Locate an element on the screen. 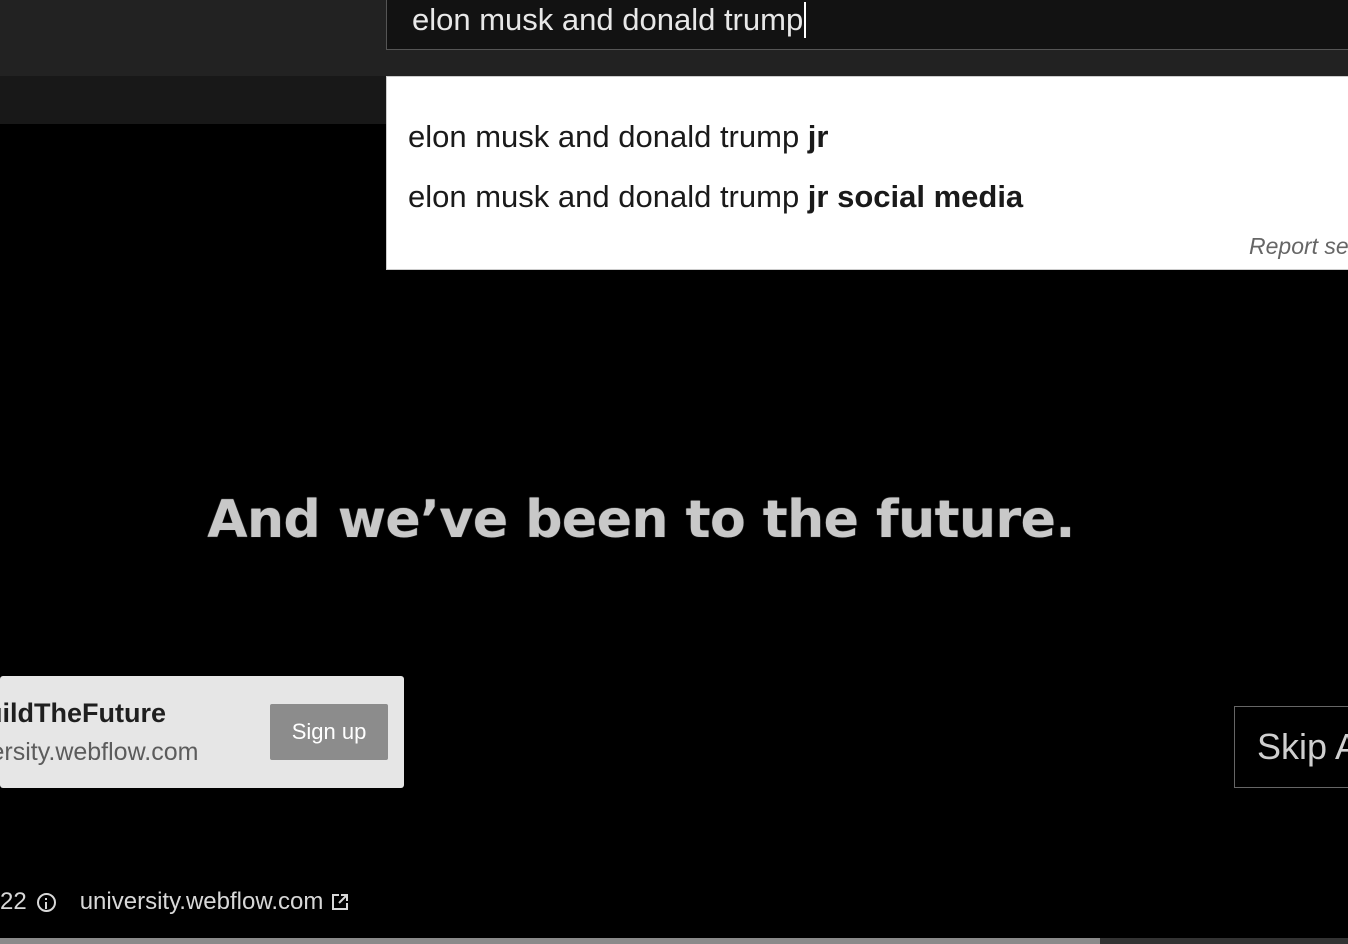  masthead-subbar is located at coordinates (193, 100).